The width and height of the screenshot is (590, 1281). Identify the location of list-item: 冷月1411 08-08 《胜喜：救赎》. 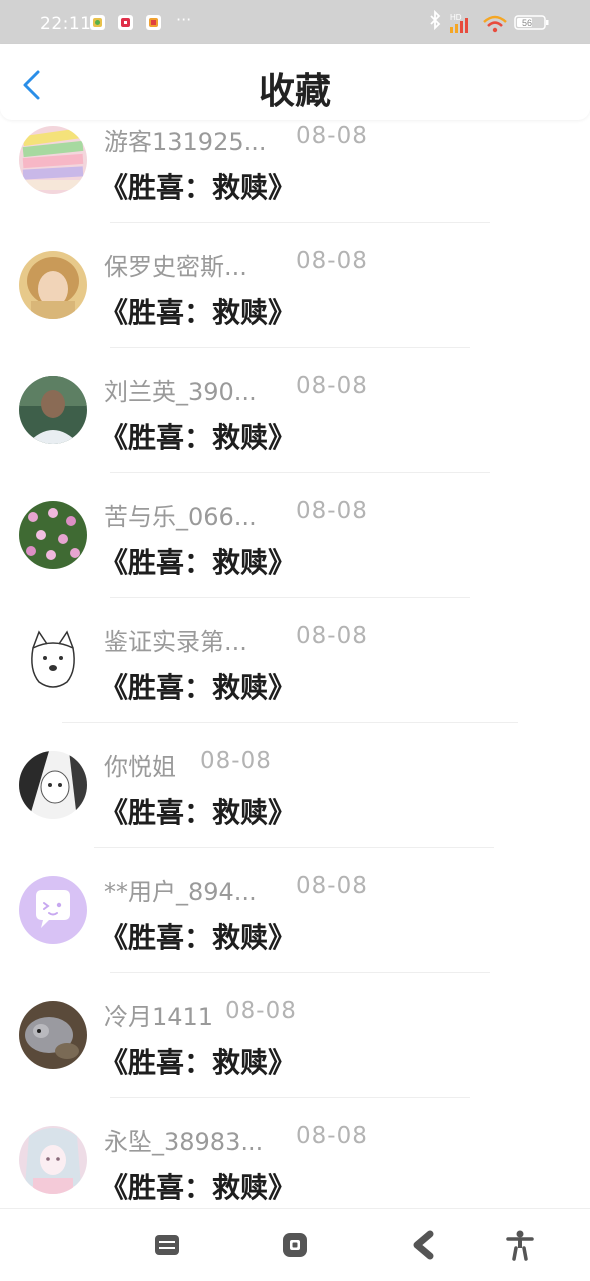
(295, 1047).